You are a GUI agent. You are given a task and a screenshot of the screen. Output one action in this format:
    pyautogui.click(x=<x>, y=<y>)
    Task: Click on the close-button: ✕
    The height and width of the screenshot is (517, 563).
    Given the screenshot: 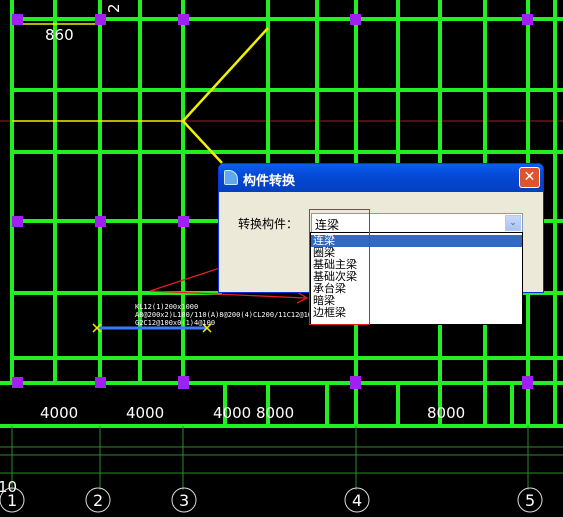 What is the action you would take?
    pyautogui.click(x=529, y=177)
    